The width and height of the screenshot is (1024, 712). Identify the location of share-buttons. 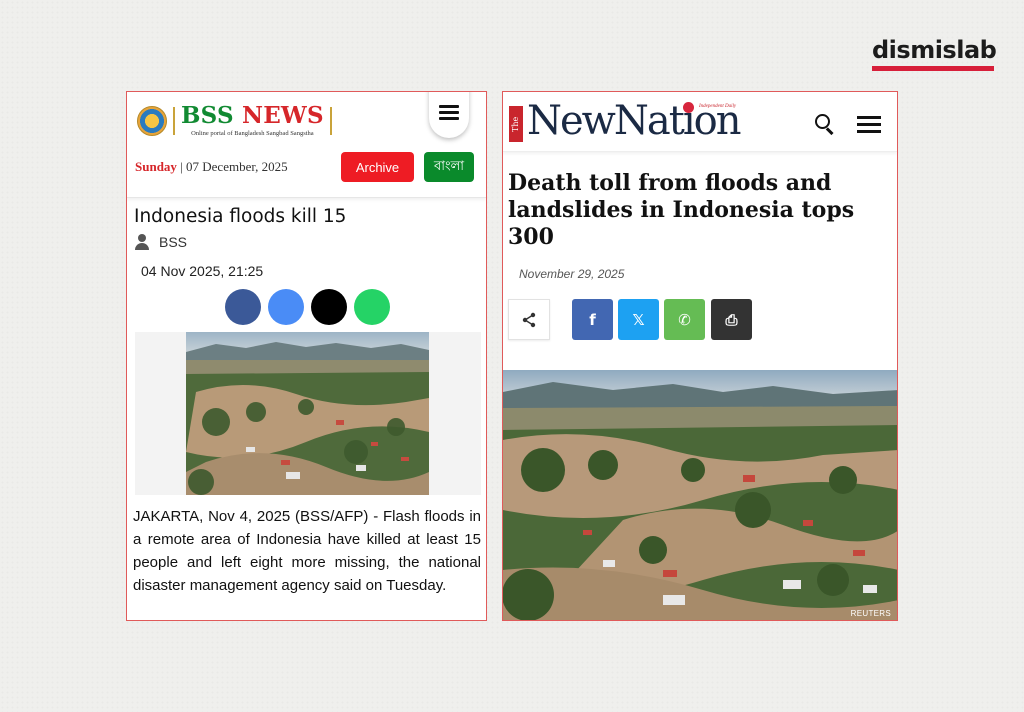
(307, 307).